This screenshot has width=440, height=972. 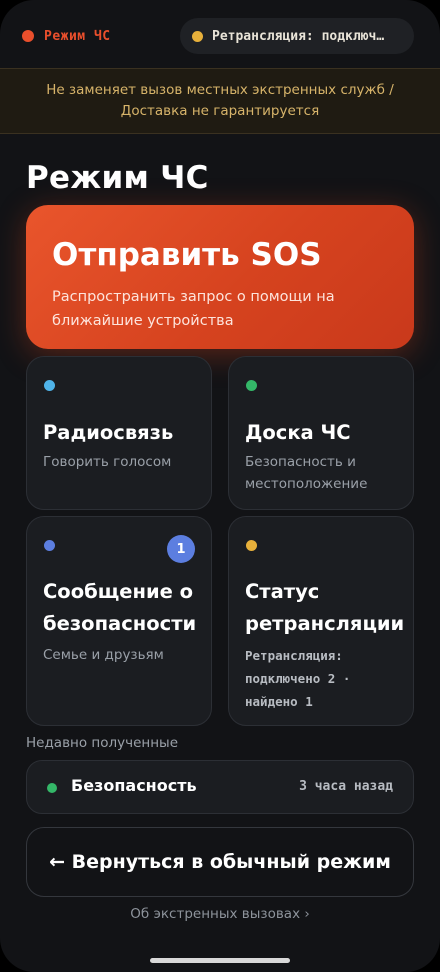 What do you see at coordinates (49, 385) in the screenshot?
I see `radio-dot-icon` at bounding box center [49, 385].